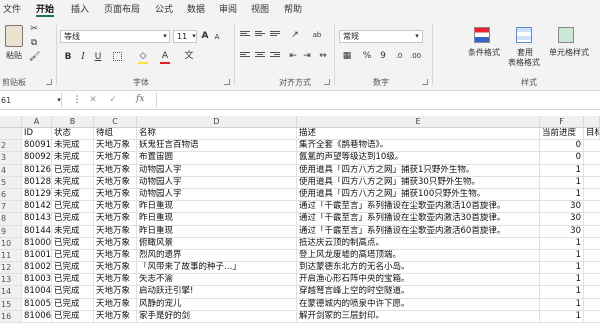  I want to click on row-number: 9, so click(11, 231).